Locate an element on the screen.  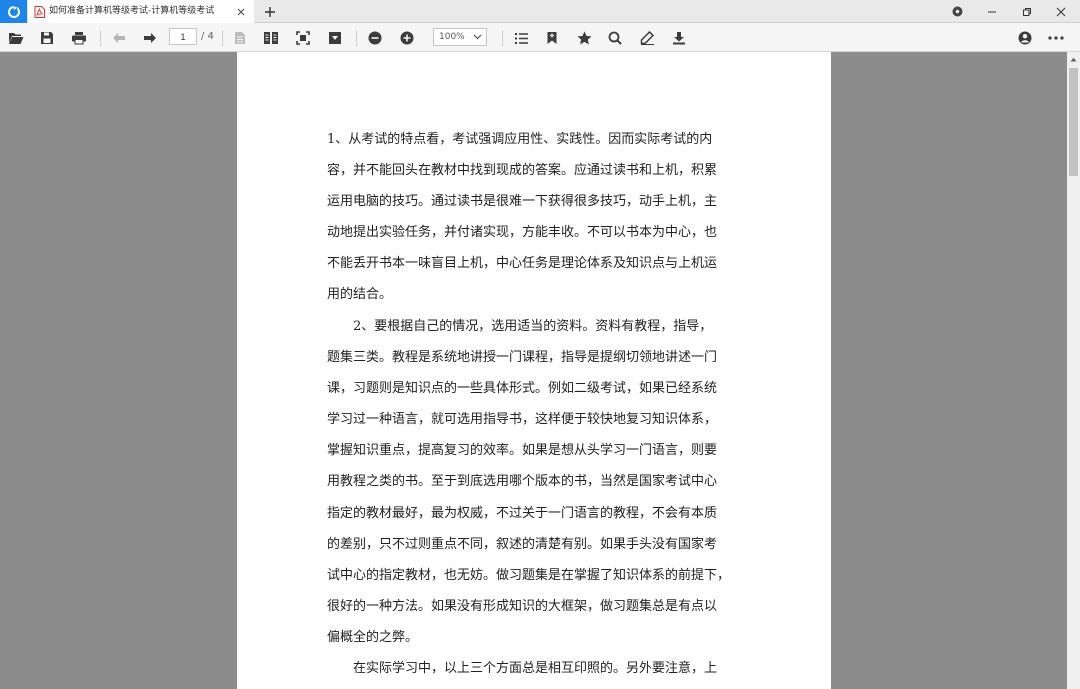
text-line: 2、要根据自己的情况，选用适当的资料。资料有教程，指导， is located at coordinates (520, 326).